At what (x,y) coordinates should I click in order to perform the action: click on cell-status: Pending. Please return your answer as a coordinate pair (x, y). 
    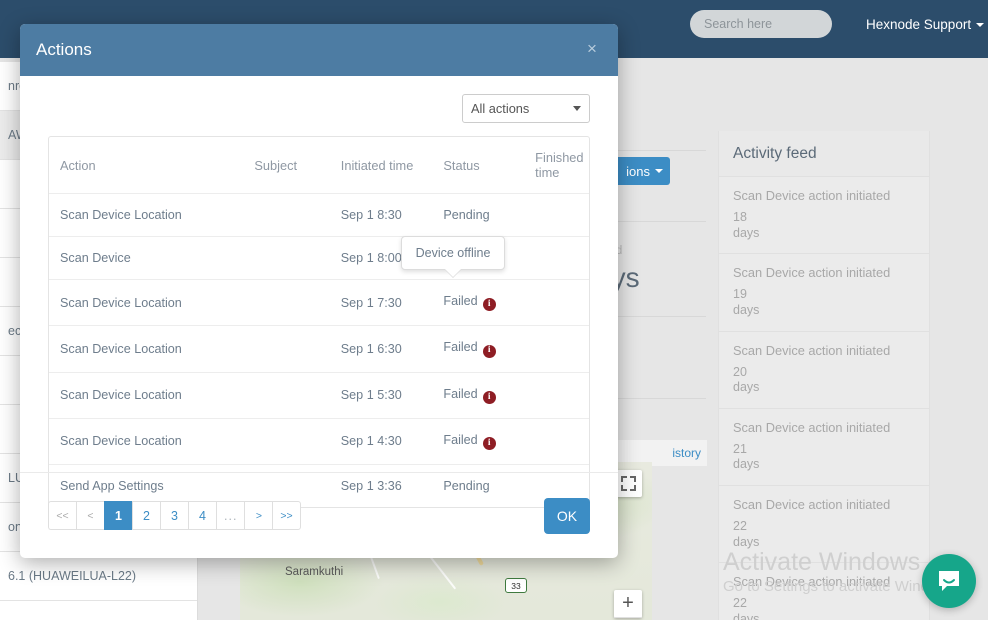
    Looking at the image, I should click on (478, 215).